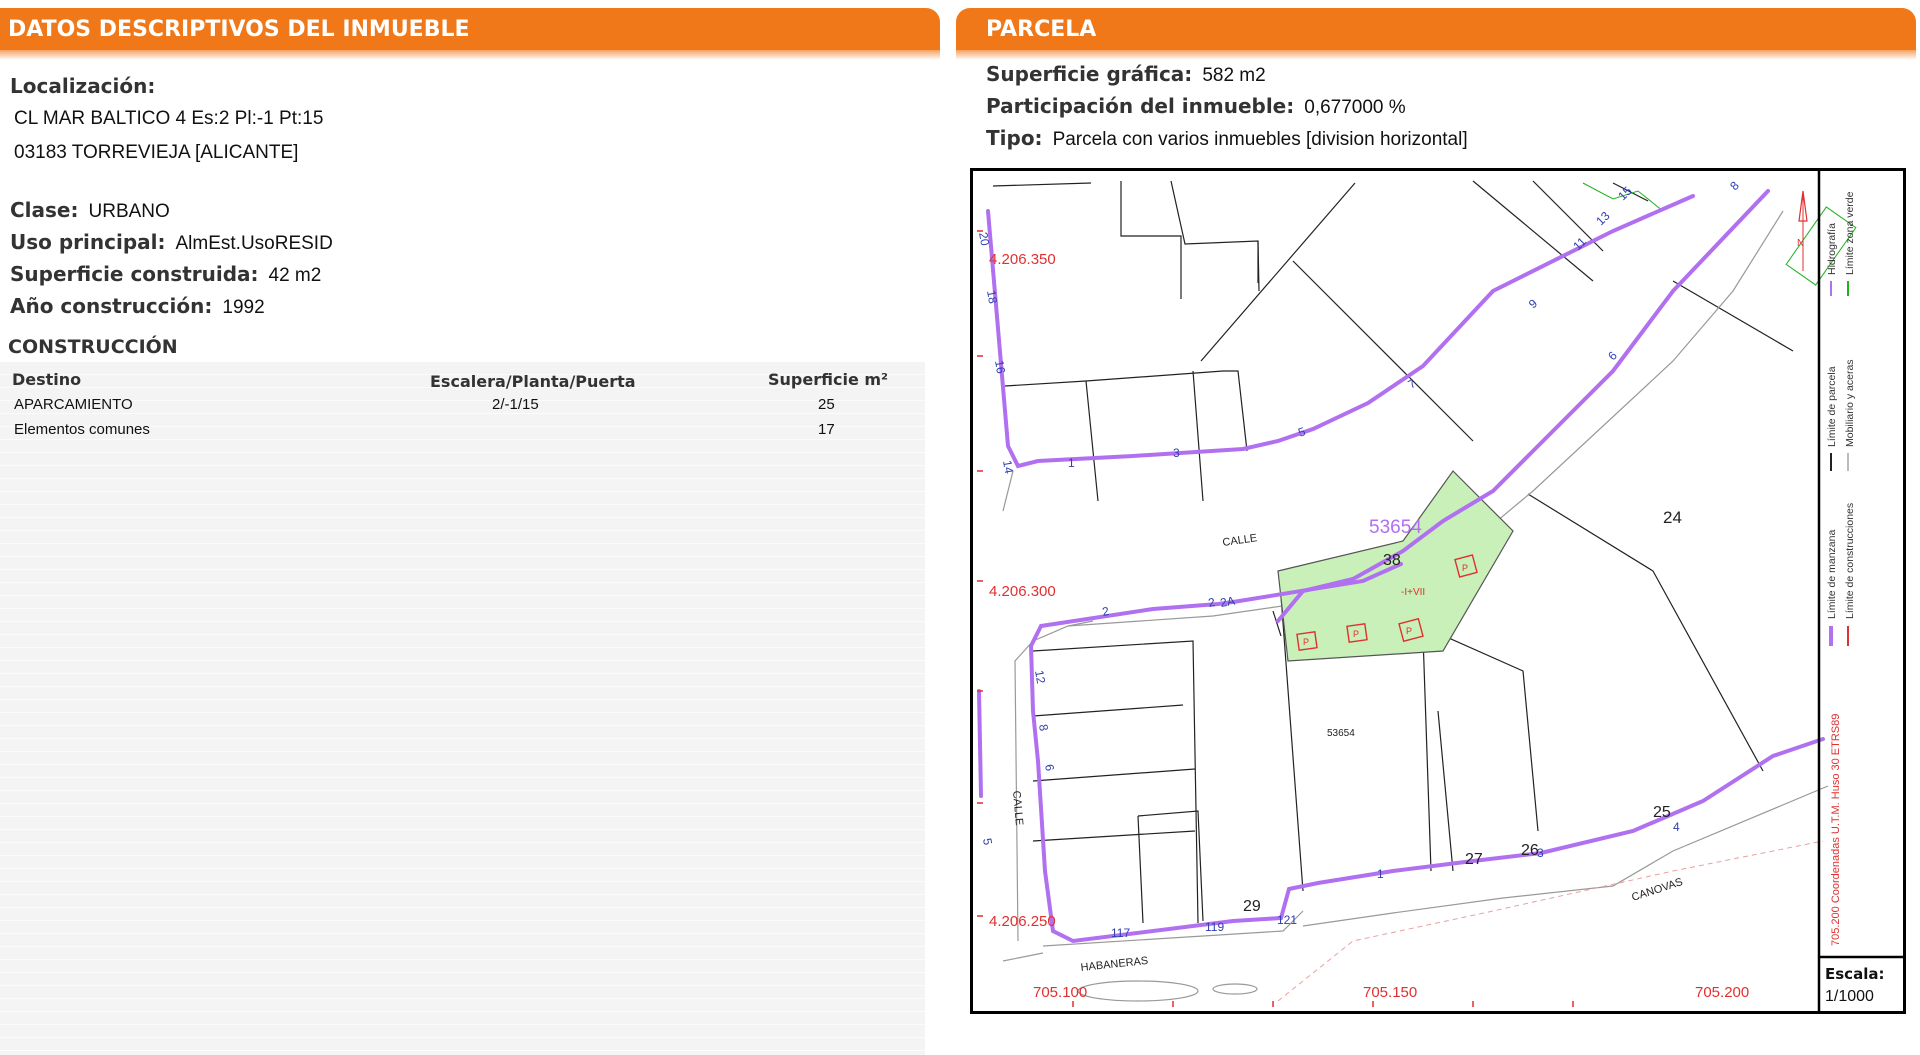 The image size is (1920, 1055). I want to click on superficie-row: Superficie construida: 42 m2, so click(165, 274).